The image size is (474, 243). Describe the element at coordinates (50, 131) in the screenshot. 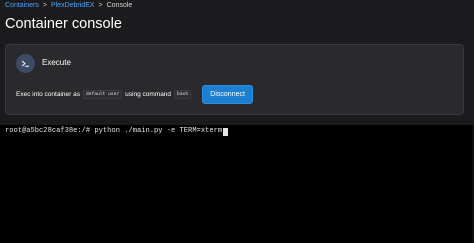

I see `terminal-prompt: root@a5bc28caf38e:/#` at that location.